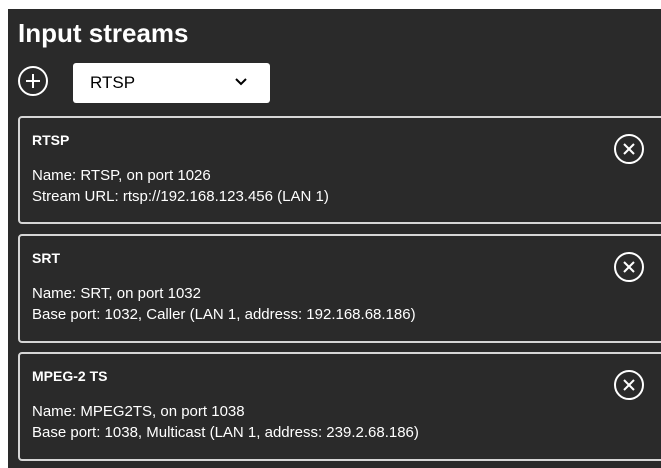  Describe the element at coordinates (46, 258) in the screenshot. I see `stream-card-title: SRT` at that location.